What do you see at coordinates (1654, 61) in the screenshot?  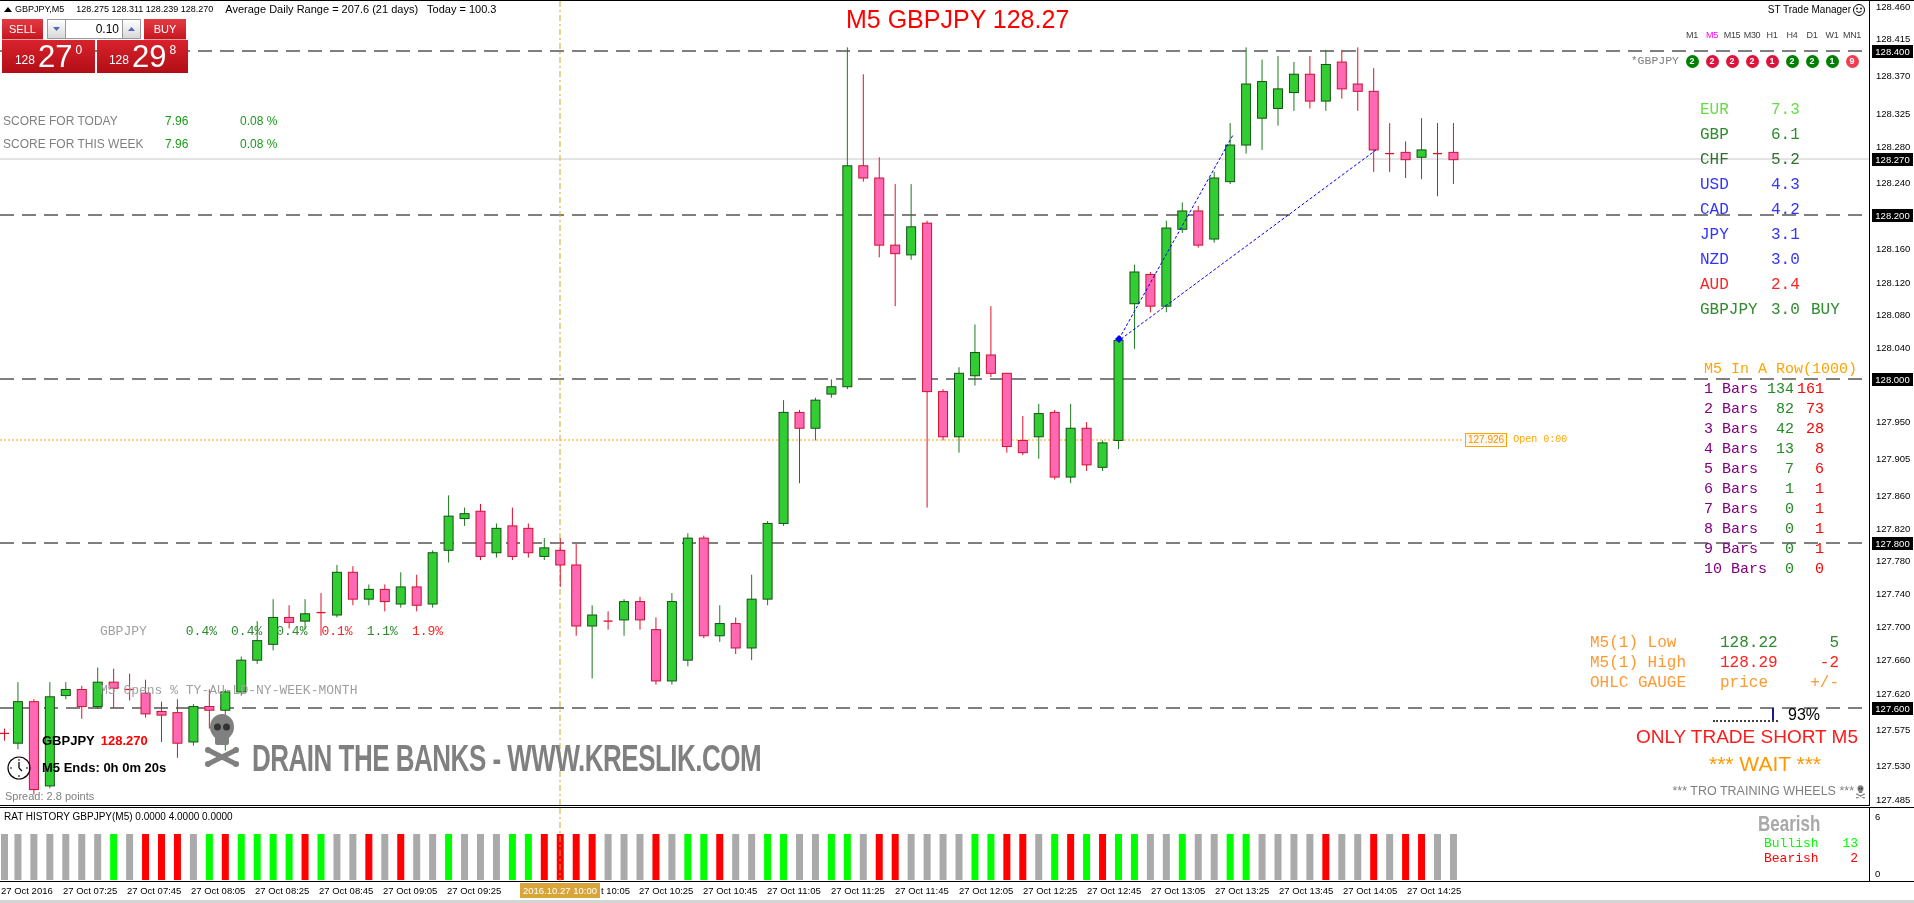 I see `trend-symbol-label: *GBPJPY` at bounding box center [1654, 61].